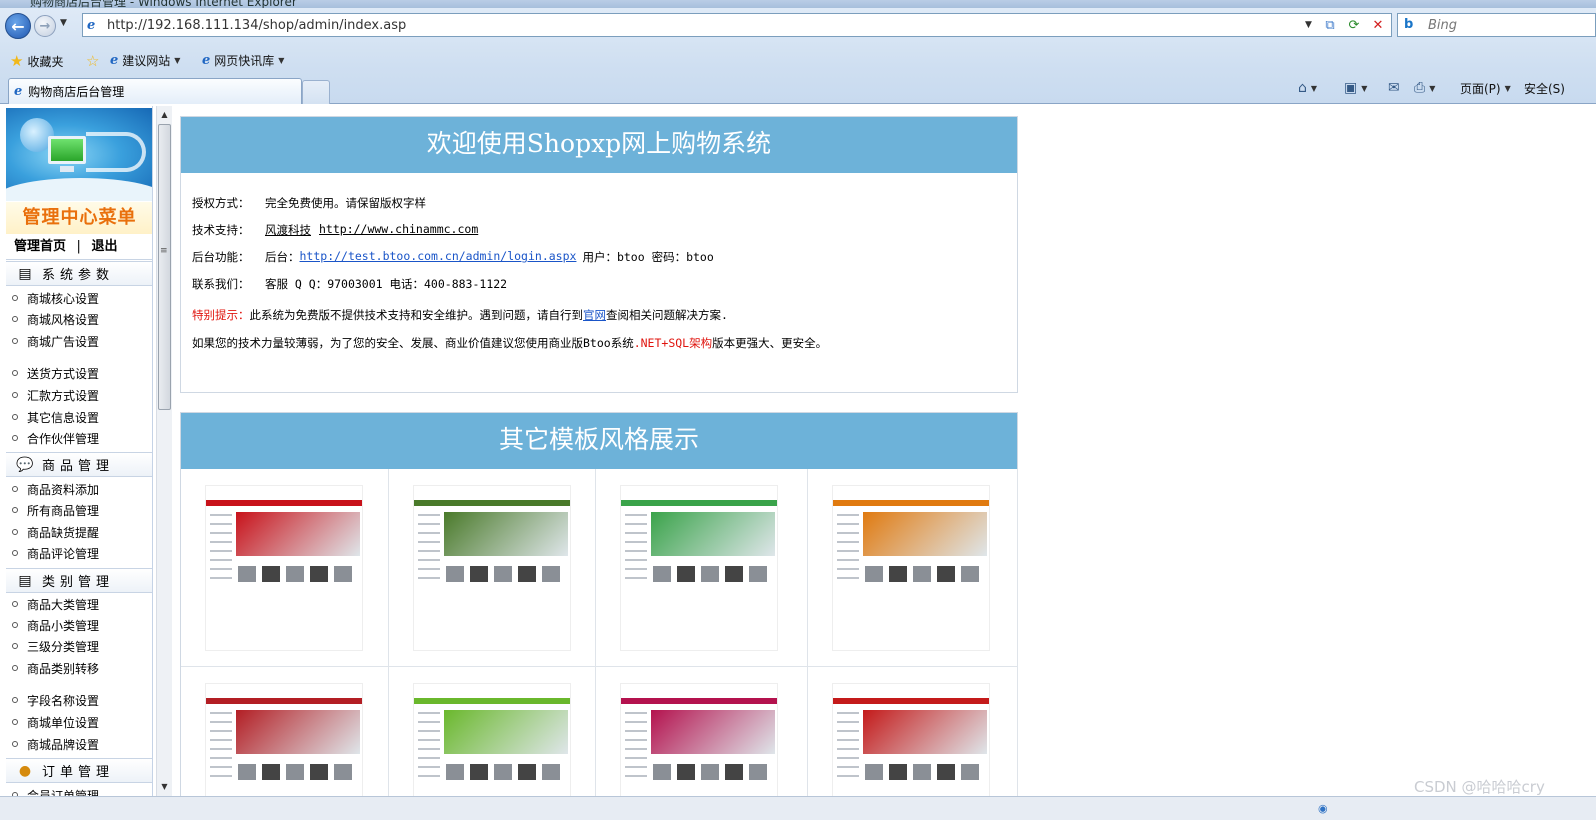  I want to click on mail-icon: ✉, so click(1394, 88).